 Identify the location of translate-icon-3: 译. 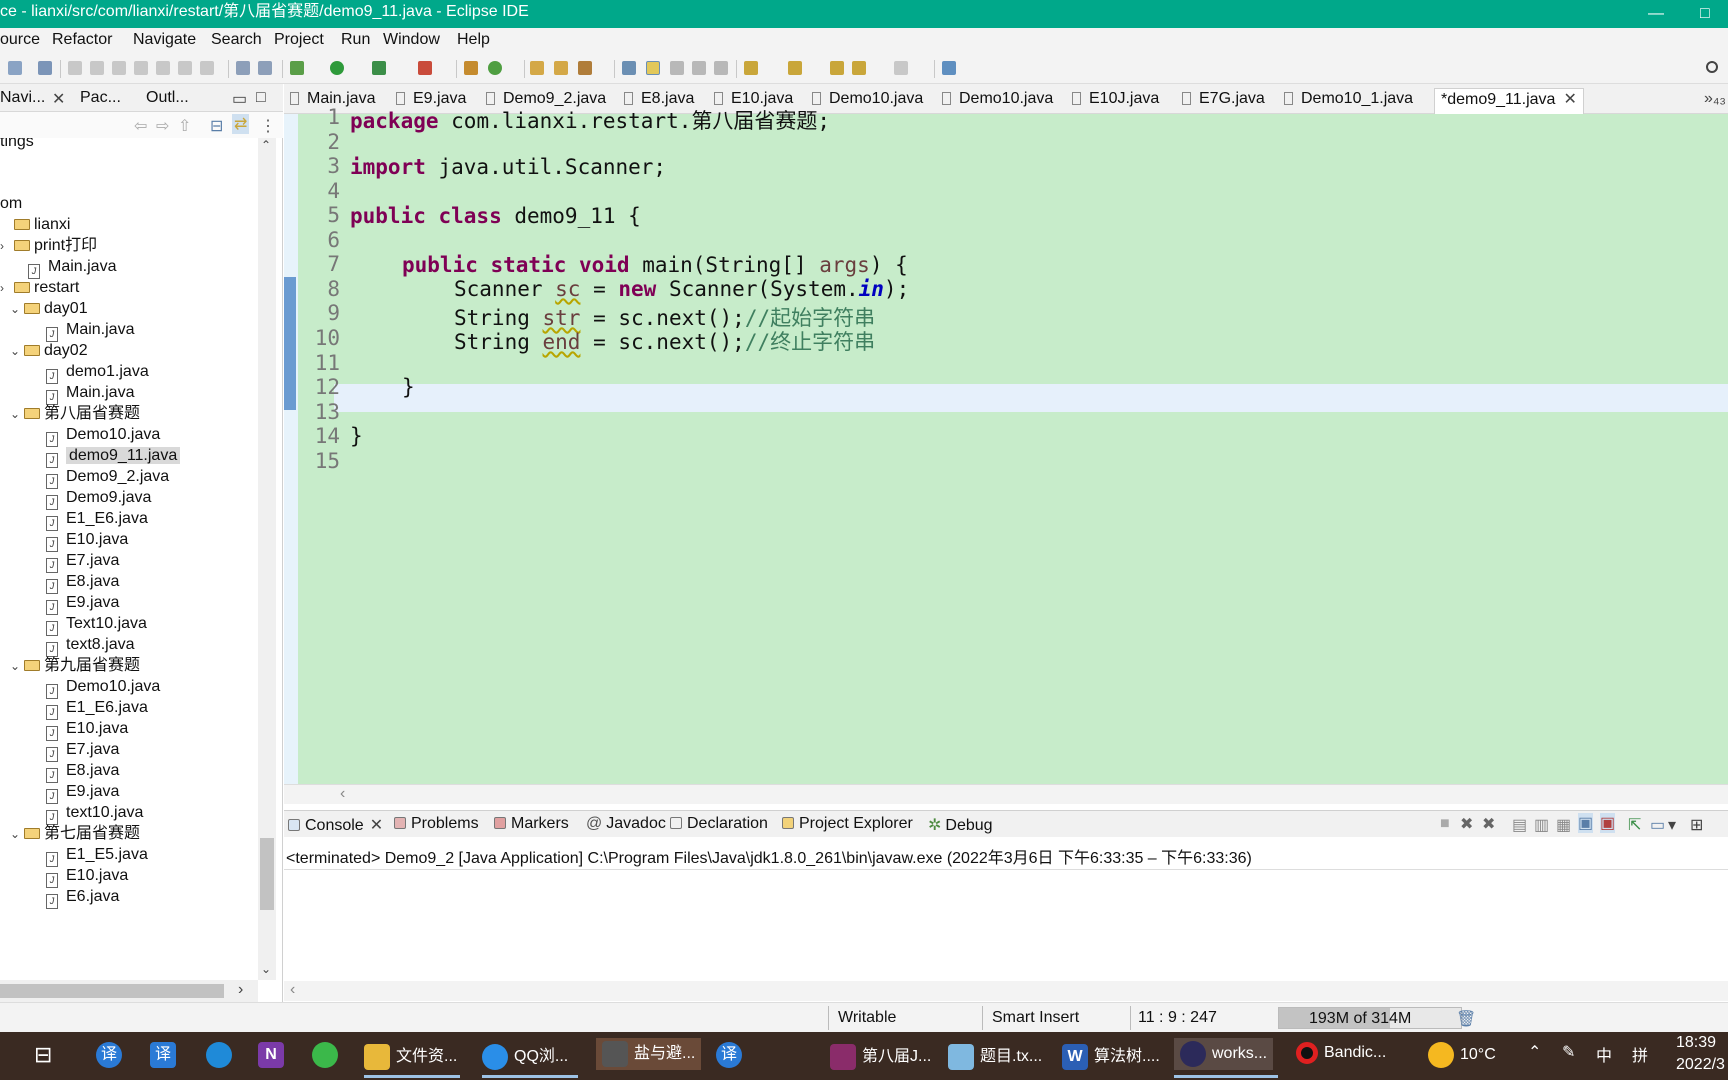
(732, 1055).